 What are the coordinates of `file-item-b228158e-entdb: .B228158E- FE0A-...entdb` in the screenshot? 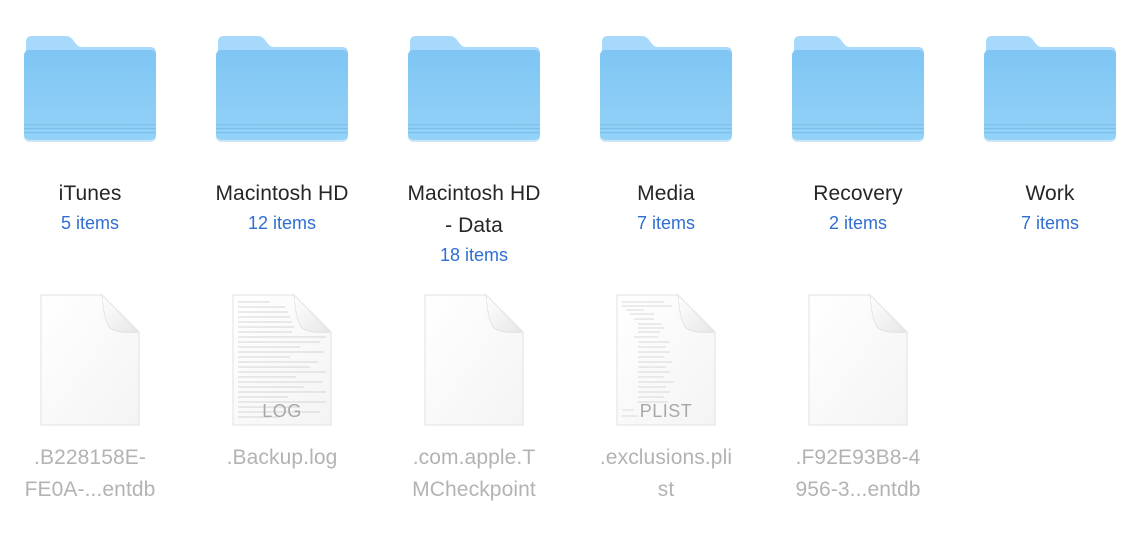 It's located at (90, 399).